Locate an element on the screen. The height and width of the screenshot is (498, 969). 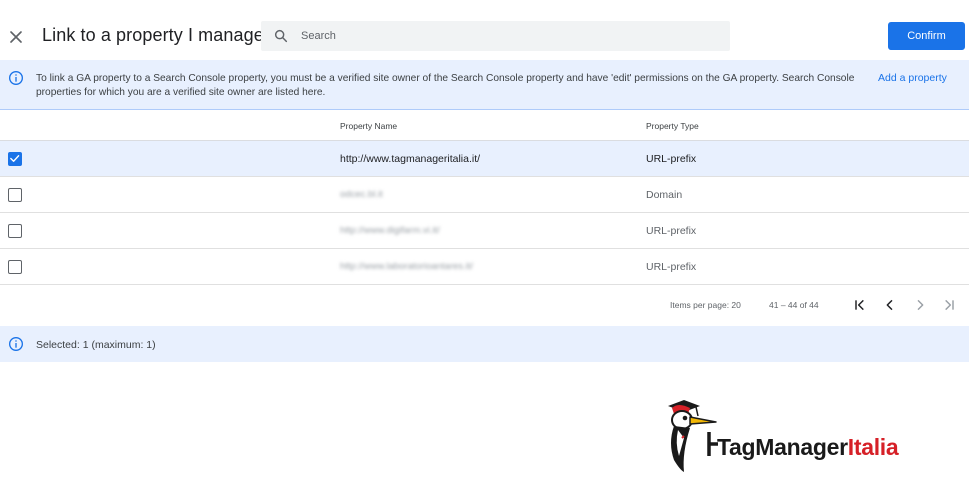
search-icon is located at coordinates (281, 36).